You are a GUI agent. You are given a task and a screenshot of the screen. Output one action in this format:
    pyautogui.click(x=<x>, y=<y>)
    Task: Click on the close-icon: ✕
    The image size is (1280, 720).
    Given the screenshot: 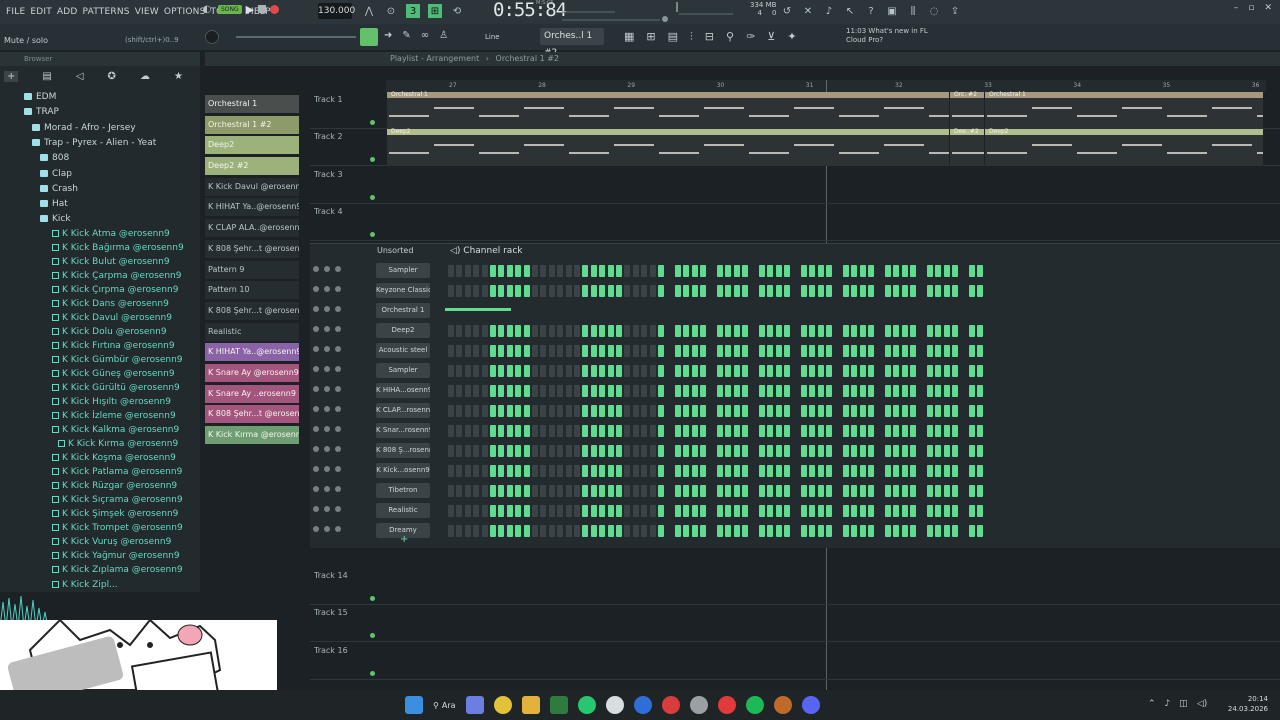 What is the action you would take?
    pyautogui.click(x=1268, y=8)
    